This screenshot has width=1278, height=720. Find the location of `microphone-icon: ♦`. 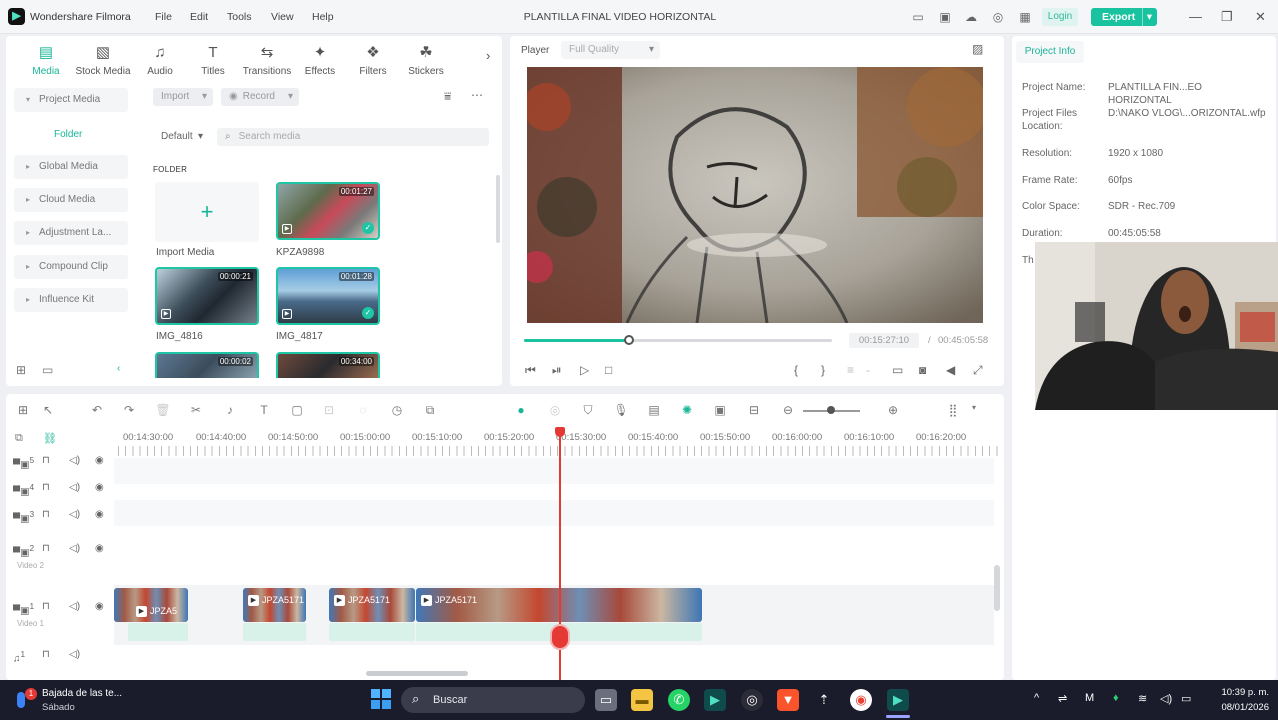

microphone-icon: ♦ is located at coordinates (1116, 698).